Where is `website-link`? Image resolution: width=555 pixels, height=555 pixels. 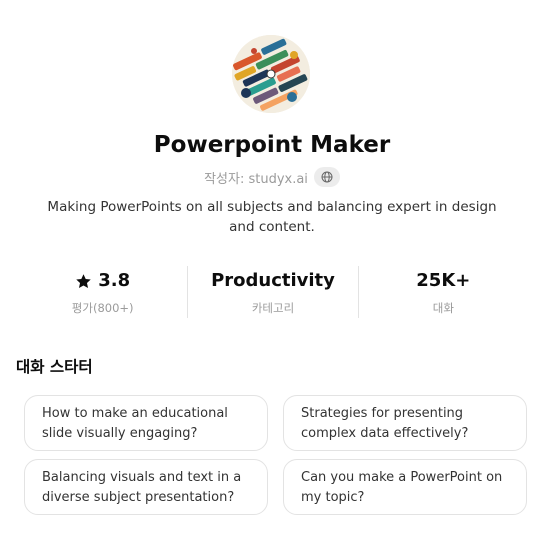 website-link is located at coordinates (326, 177).